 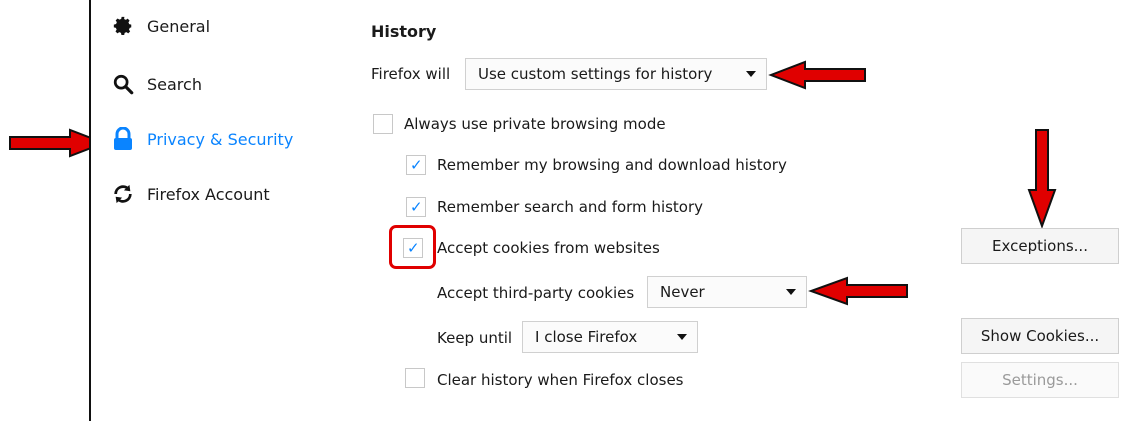 What do you see at coordinates (383, 124) in the screenshot?
I see `private-browsing-checkbox` at bounding box center [383, 124].